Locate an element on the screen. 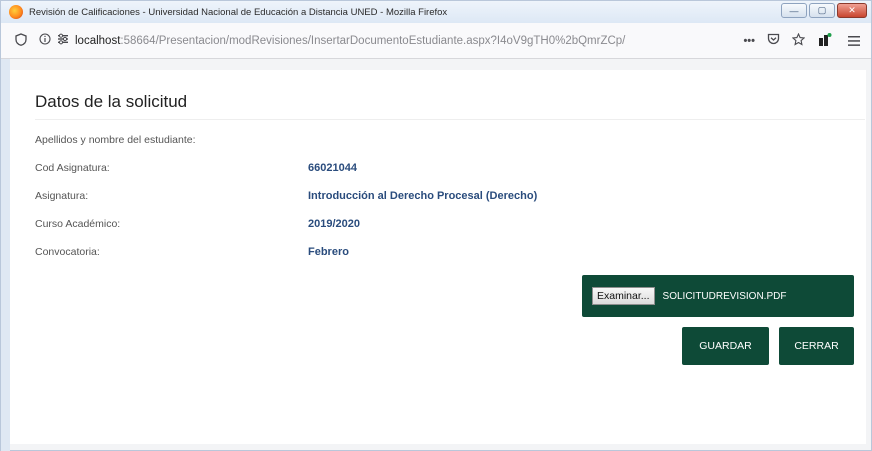  left-border is located at coordinates (5, 255).